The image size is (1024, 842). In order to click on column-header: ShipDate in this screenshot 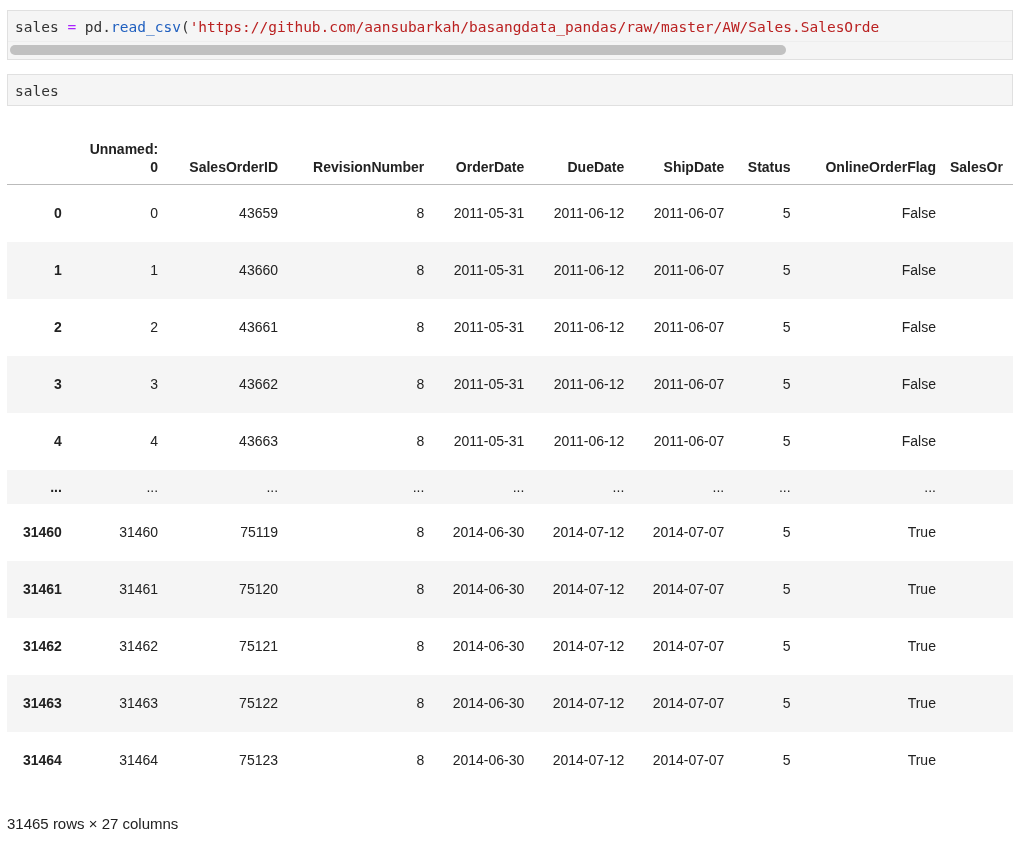, I will do `click(681, 152)`.